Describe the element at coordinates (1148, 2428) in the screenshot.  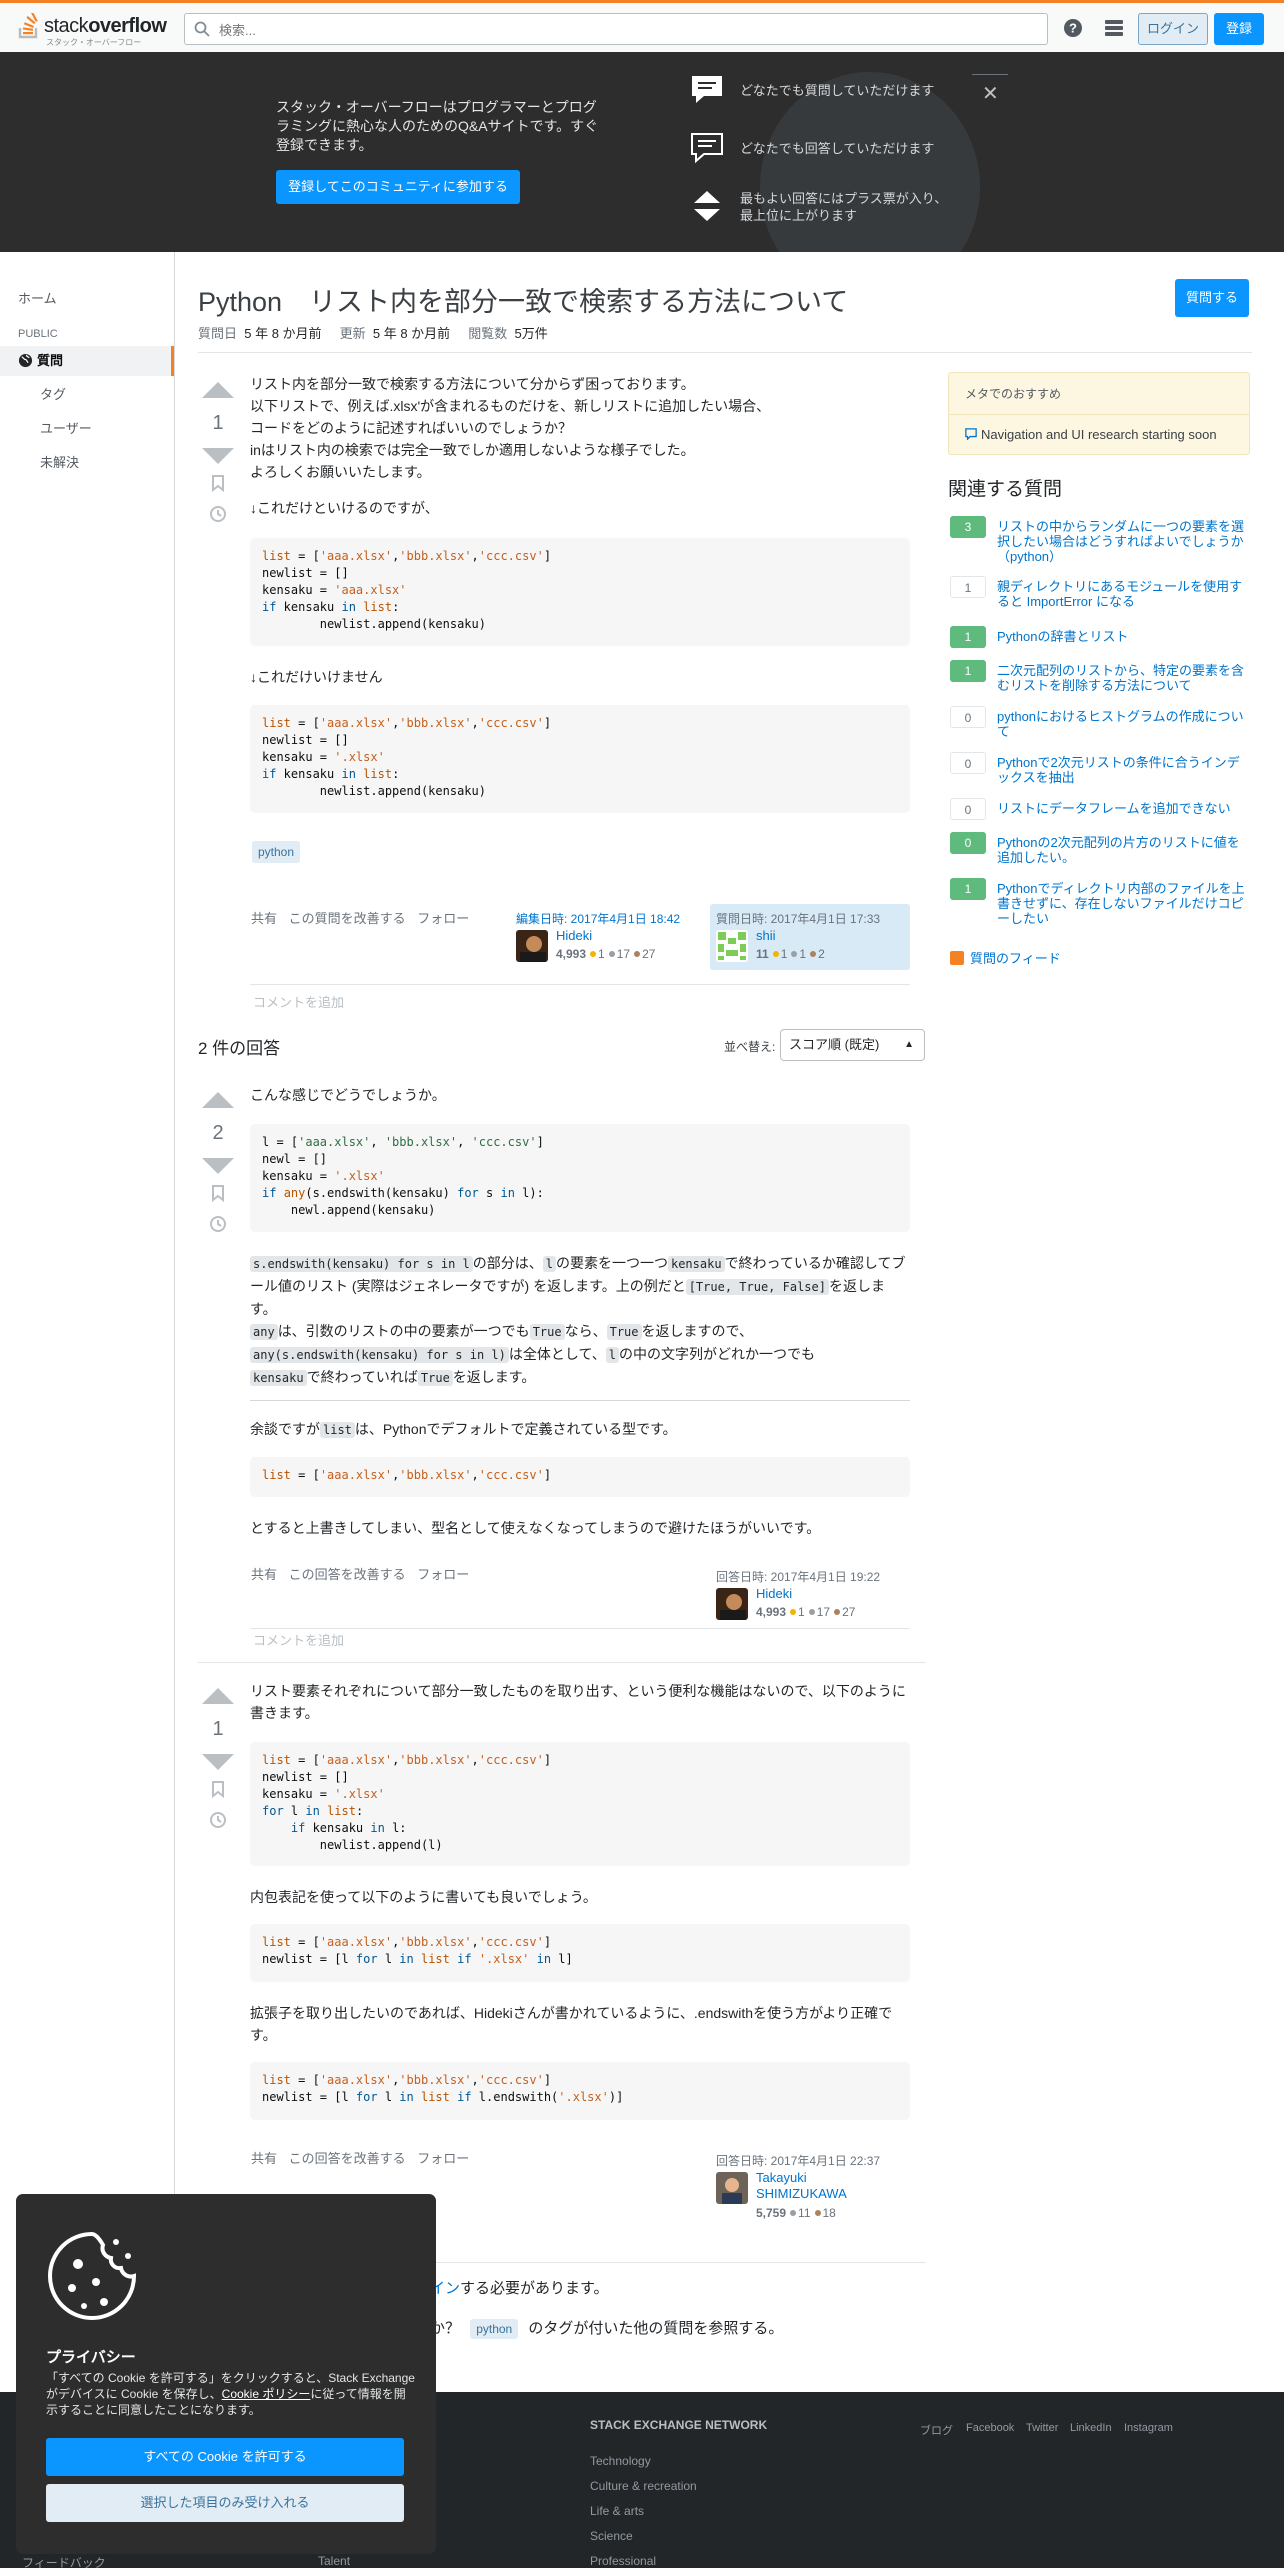
I see `footer-social-link: Instagram` at that location.